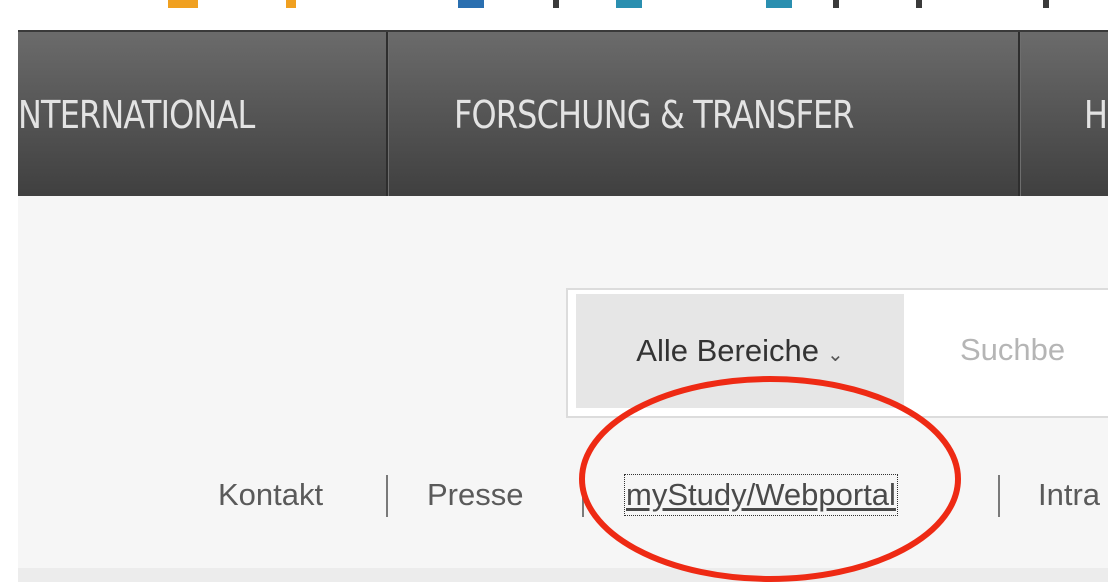  What do you see at coordinates (270, 495) in the screenshot?
I see `link-kontakt: Kontakt` at bounding box center [270, 495].